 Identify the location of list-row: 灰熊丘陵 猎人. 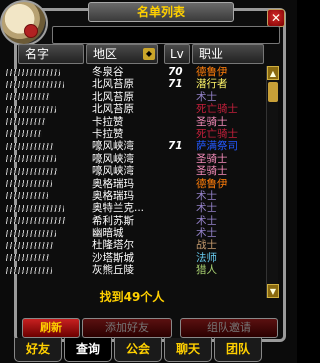
(132, 270).